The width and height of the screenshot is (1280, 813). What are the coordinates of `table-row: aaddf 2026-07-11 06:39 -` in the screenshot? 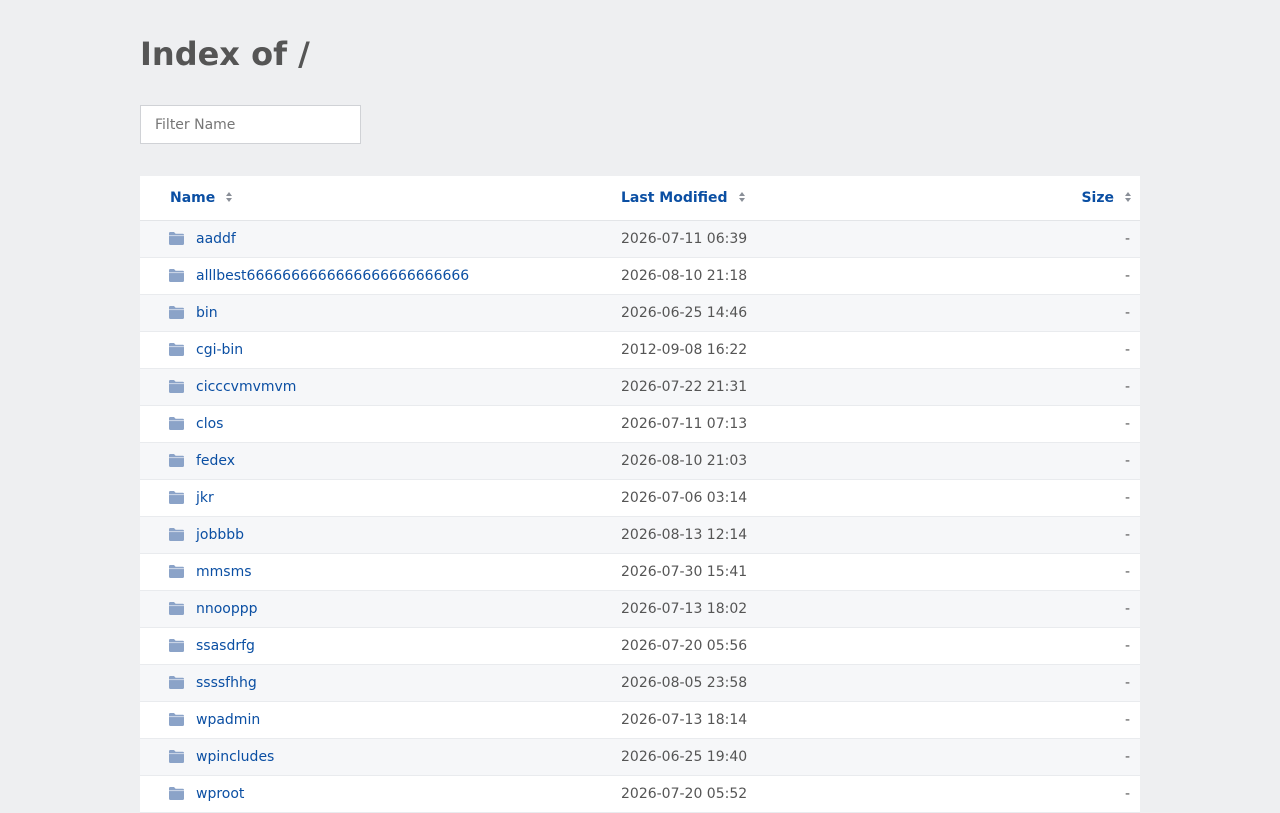 It's located at (640, 239).